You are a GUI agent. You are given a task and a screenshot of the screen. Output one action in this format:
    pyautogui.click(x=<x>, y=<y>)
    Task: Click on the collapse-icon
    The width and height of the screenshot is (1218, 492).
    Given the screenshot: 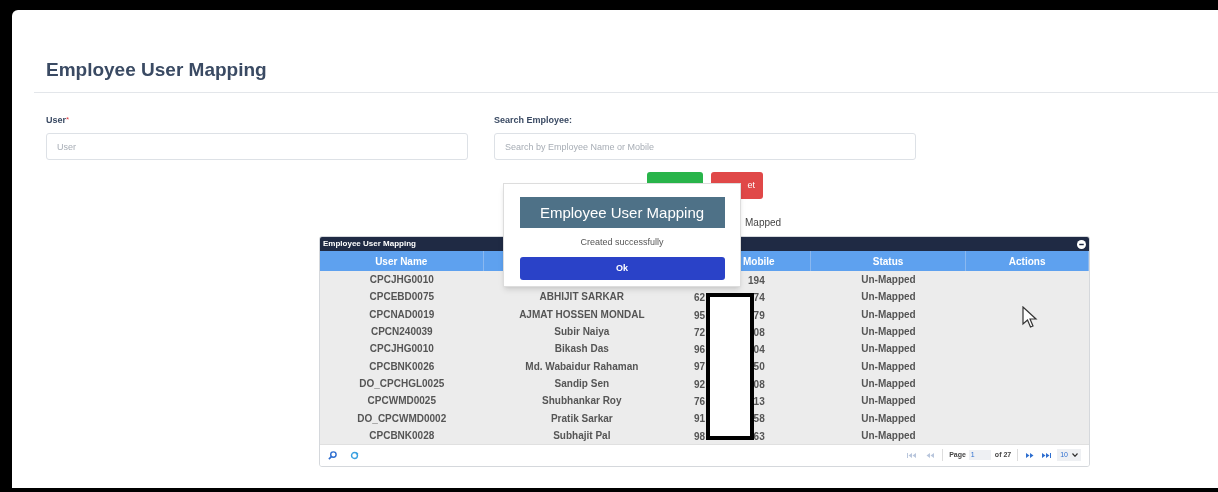 What is the action you would take?
    pyautogui.click(x=1081, y=244)
    